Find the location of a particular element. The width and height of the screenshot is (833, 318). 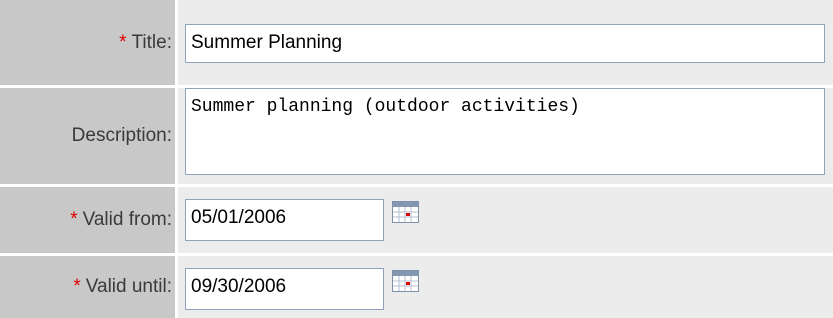

valid-from-input: 05/01/2006 is located at coordinates (284, 220).